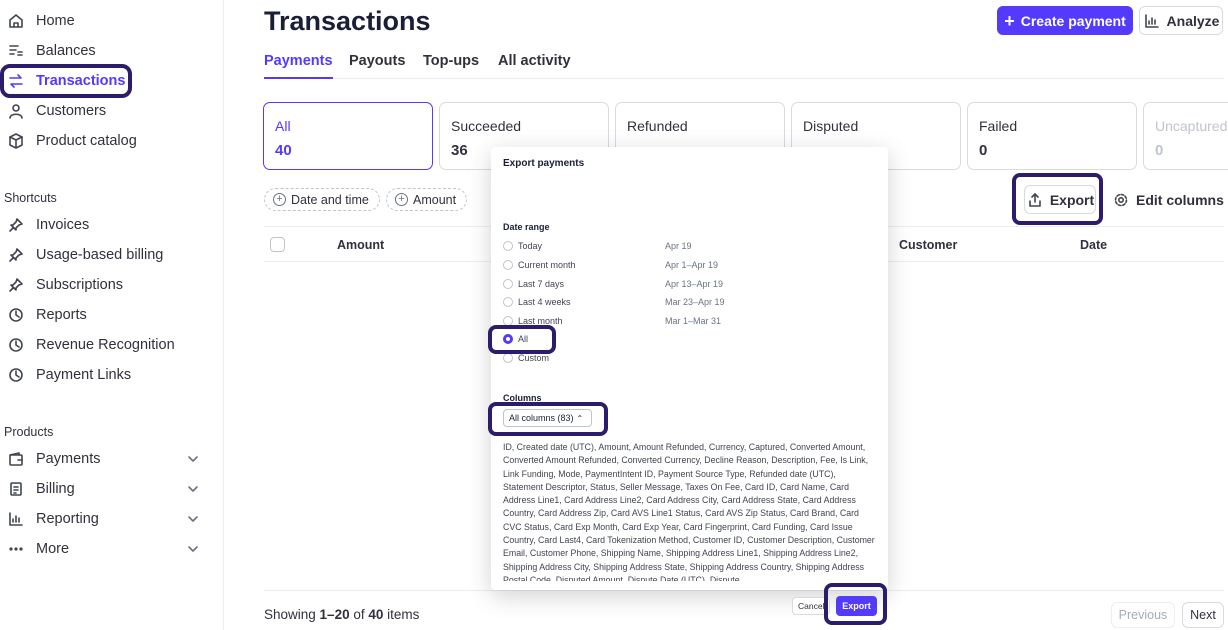  What do you see at coordinates (811, 606) in the screenshot?
I see `cancel-button: Cancel` at bounding box center [811, 606].